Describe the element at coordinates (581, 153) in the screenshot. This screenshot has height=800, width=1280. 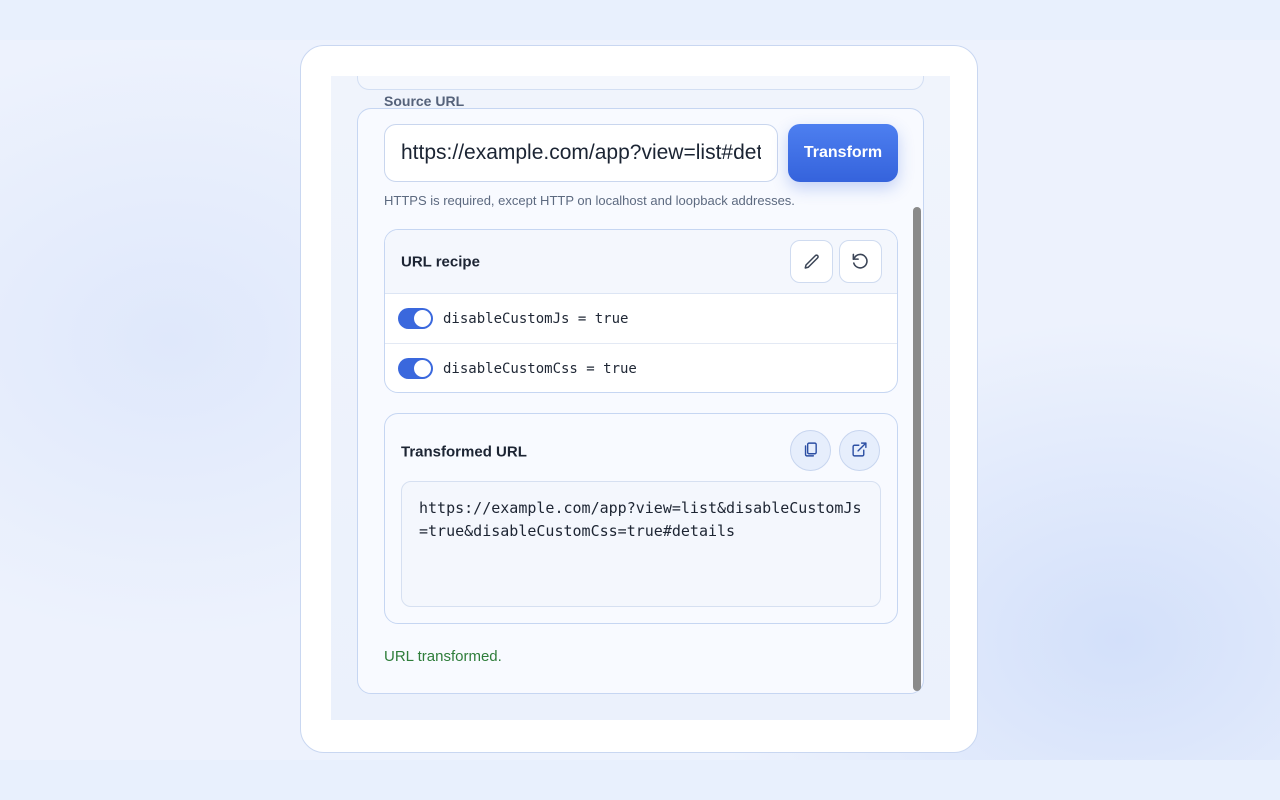
I see `url-input` at that location.